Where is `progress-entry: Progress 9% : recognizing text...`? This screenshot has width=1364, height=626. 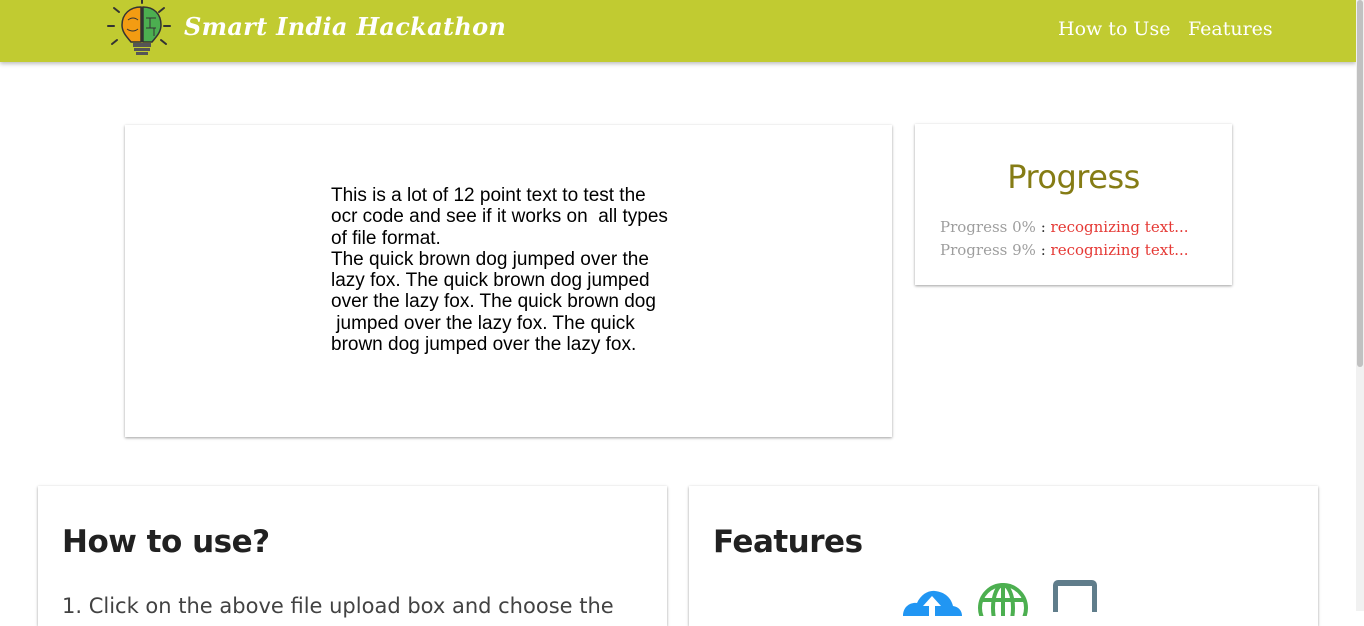 progress-entry: Progress 9% : recognizing text... is located at coordinates (1064, 250).